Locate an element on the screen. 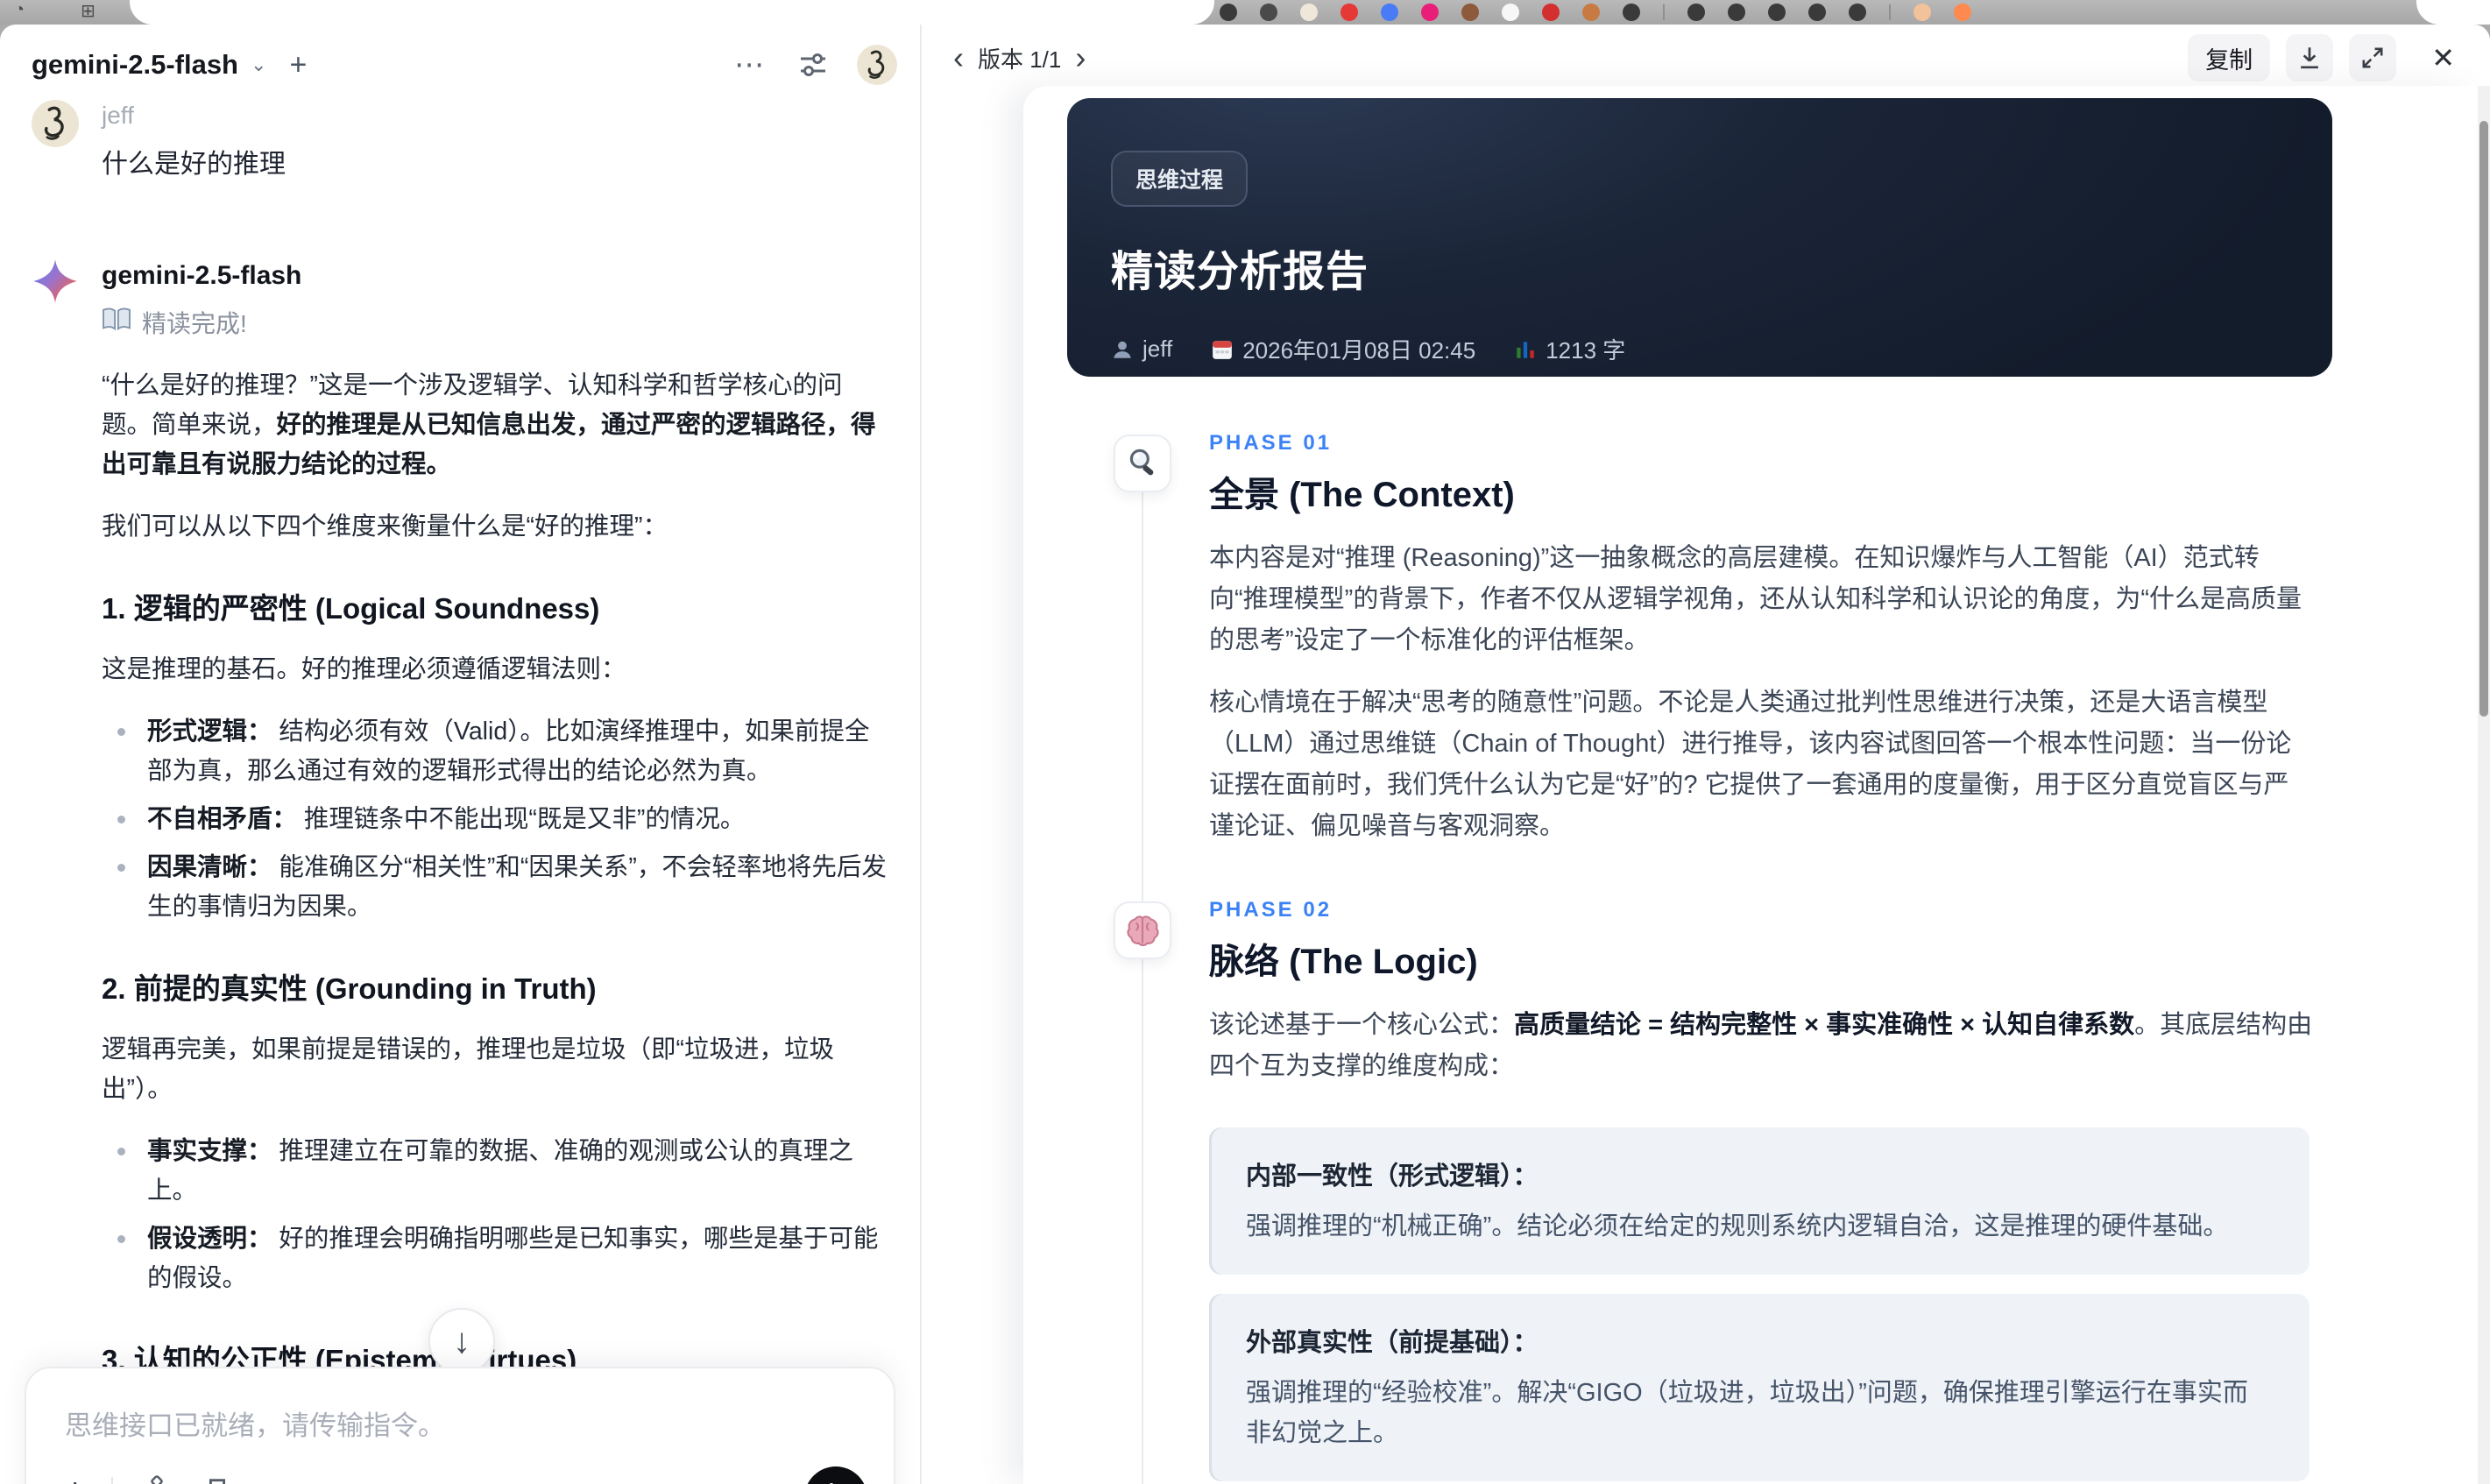  section-heading: 2. 前提的真实性 (Grounding in Truth) is located at coordinates (350, 989).